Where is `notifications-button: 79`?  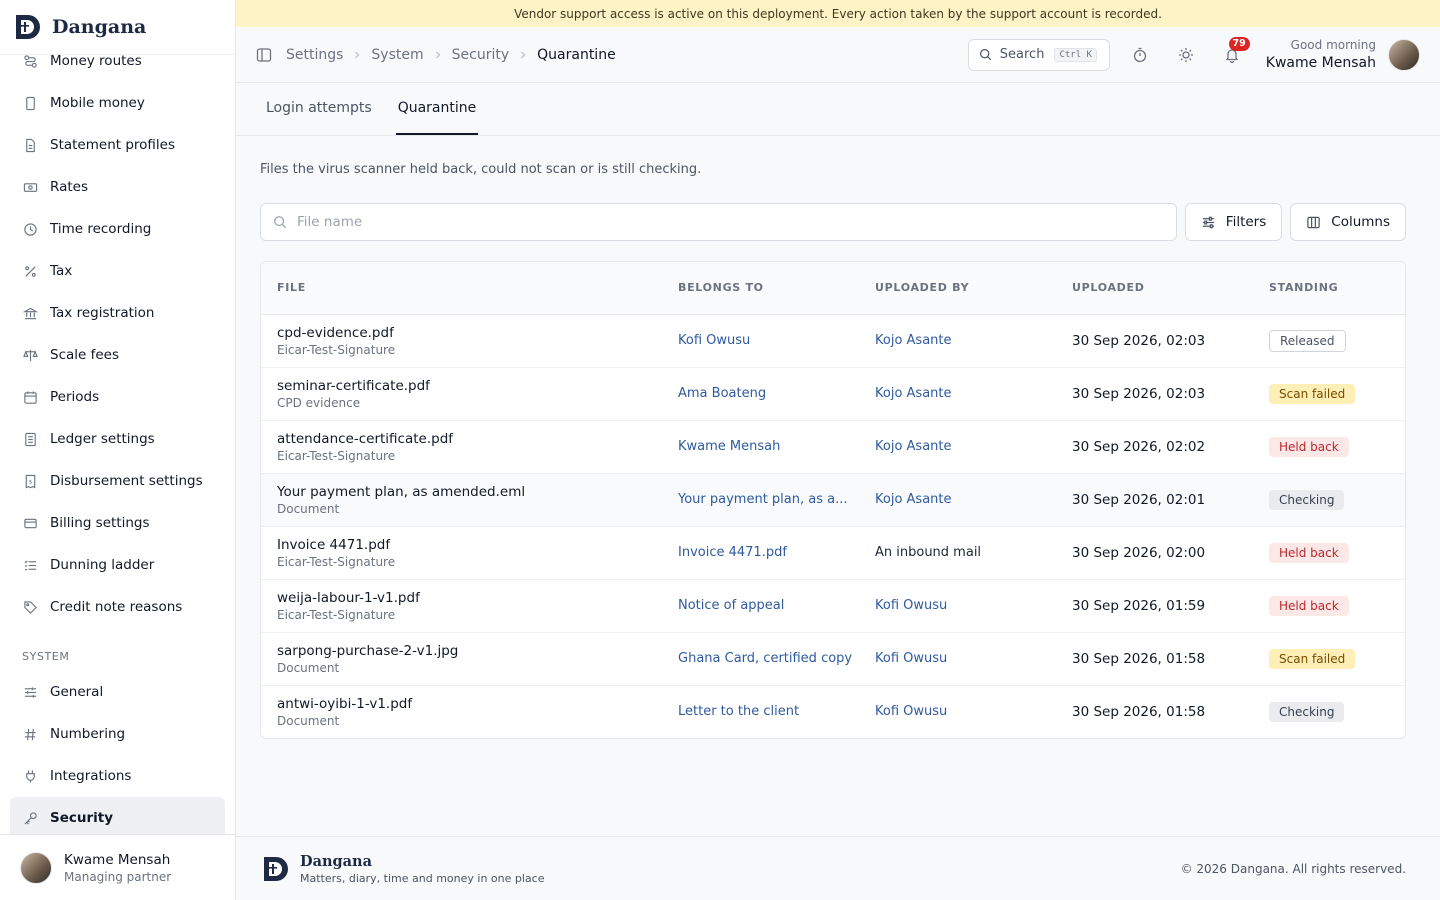 notifications-button: 79 is located at coordinates (1233, 53).